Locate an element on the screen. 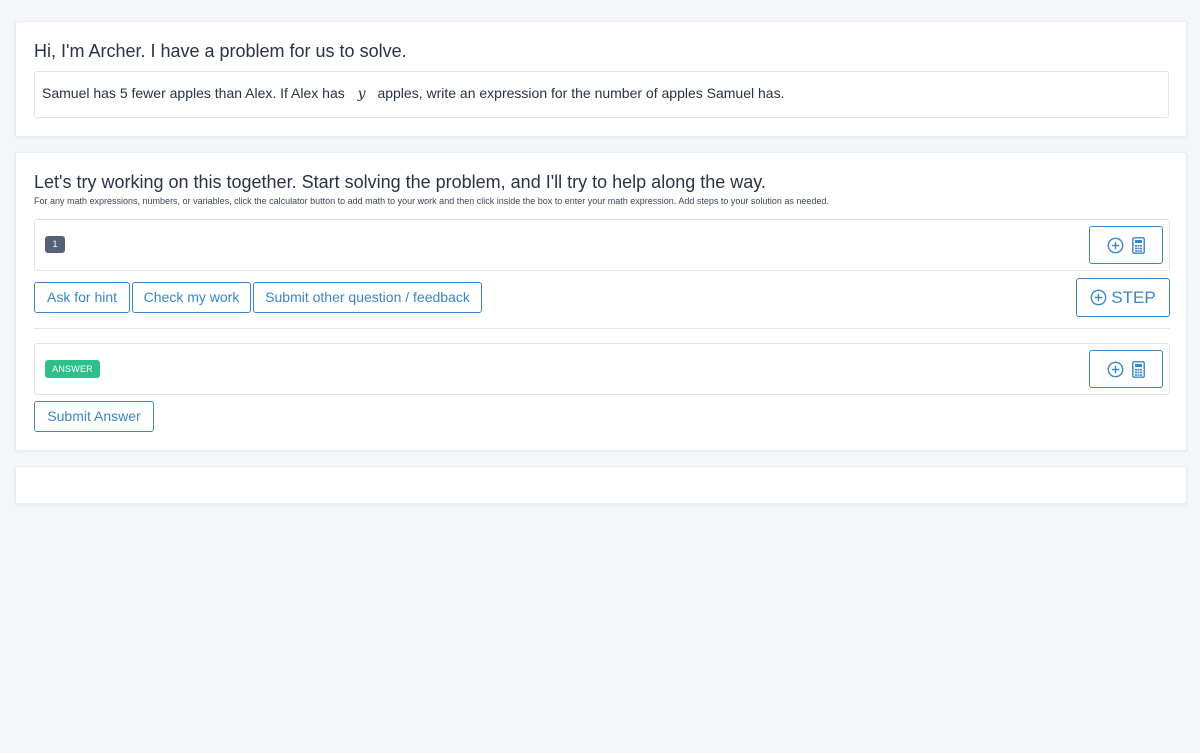 The image size is (1200, 753). submit-feedback-button: Submit other question / feedback is located at coordinates (367, 297).